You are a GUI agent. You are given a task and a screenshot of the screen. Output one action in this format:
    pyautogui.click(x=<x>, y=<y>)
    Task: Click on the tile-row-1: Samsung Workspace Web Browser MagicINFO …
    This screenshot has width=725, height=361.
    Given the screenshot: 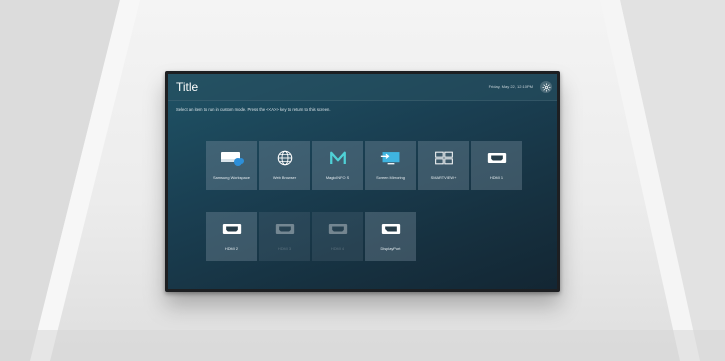 What is the action you would take?
    pyautogui.click(x=366, y=165)
    